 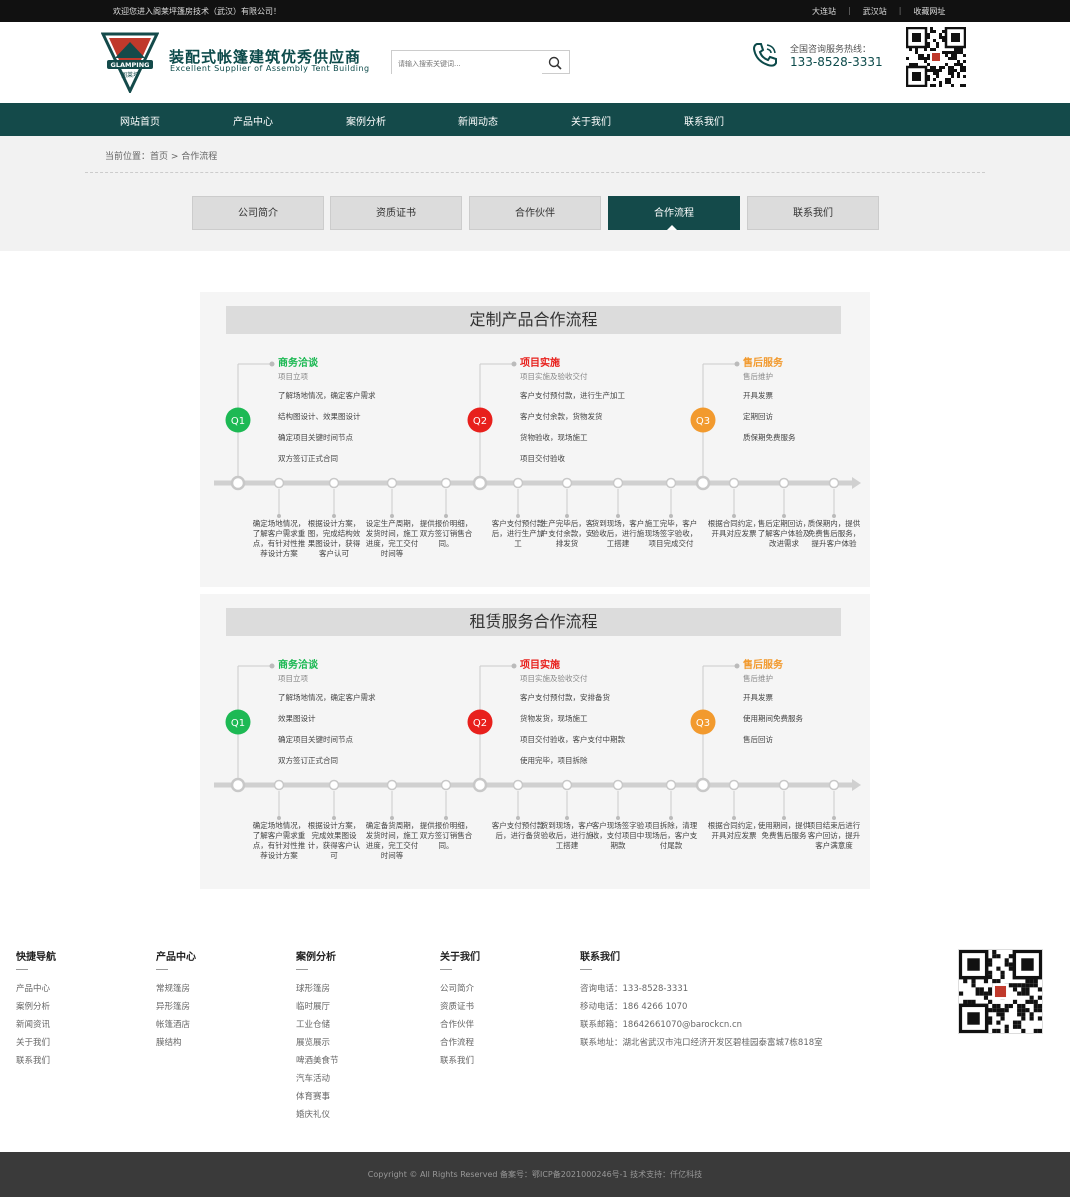 I want to click on footer-link: 展览展示, so click(x=317, y=1043).